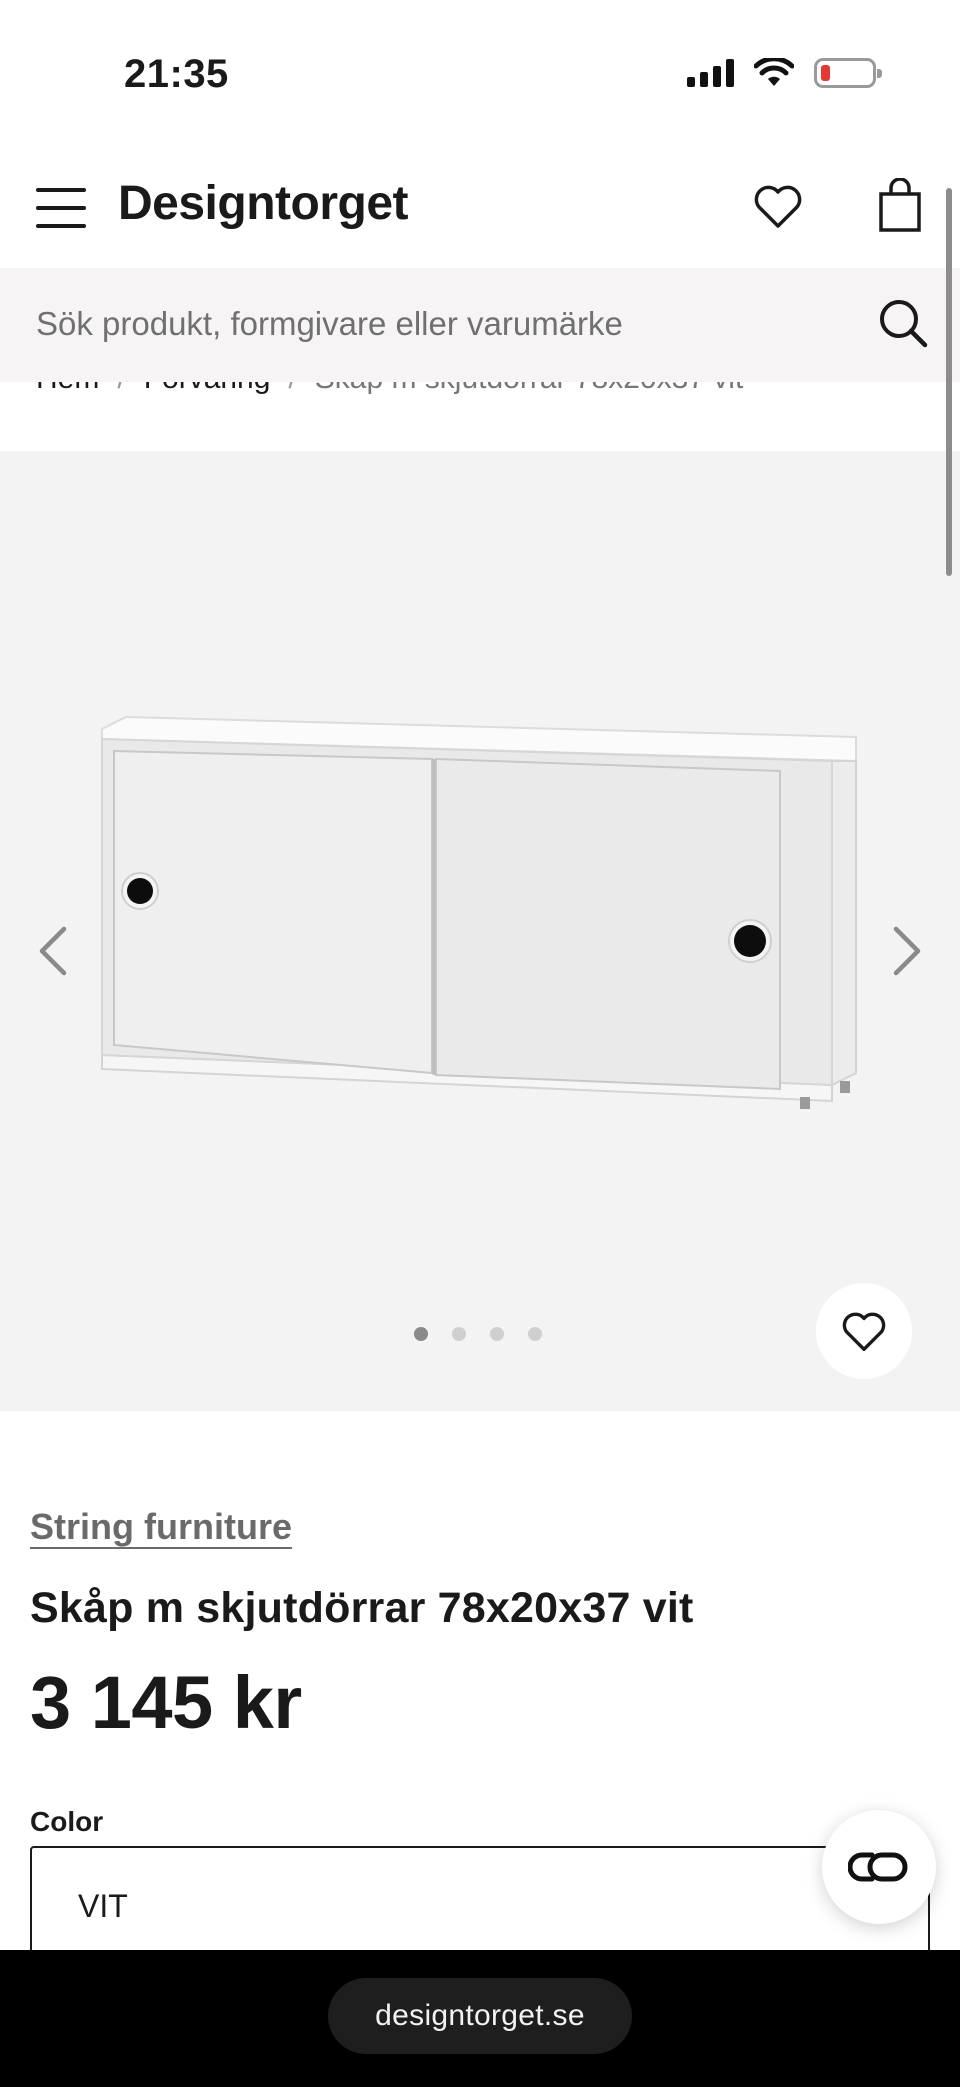  I want to click on chat-button, so click(879, 1867).